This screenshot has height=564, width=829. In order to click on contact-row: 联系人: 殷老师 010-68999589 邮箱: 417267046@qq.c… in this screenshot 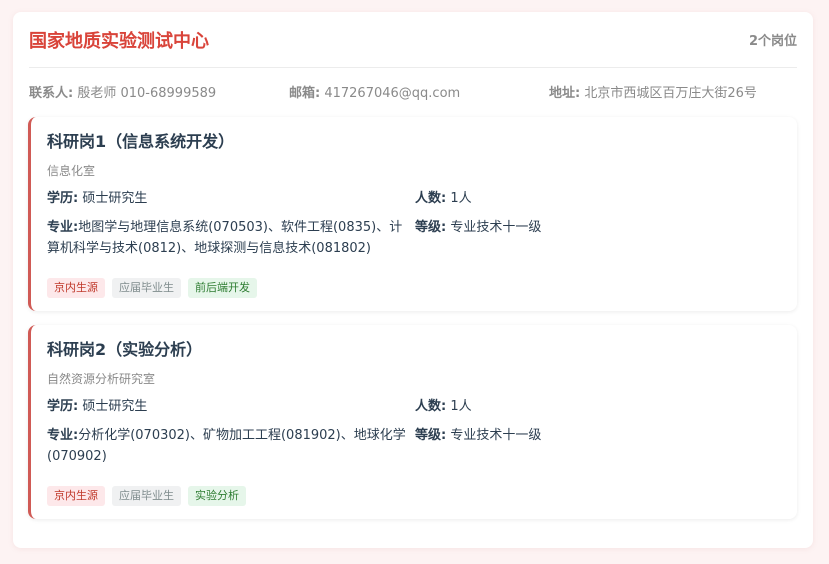, I will do `click(413, 90)`.